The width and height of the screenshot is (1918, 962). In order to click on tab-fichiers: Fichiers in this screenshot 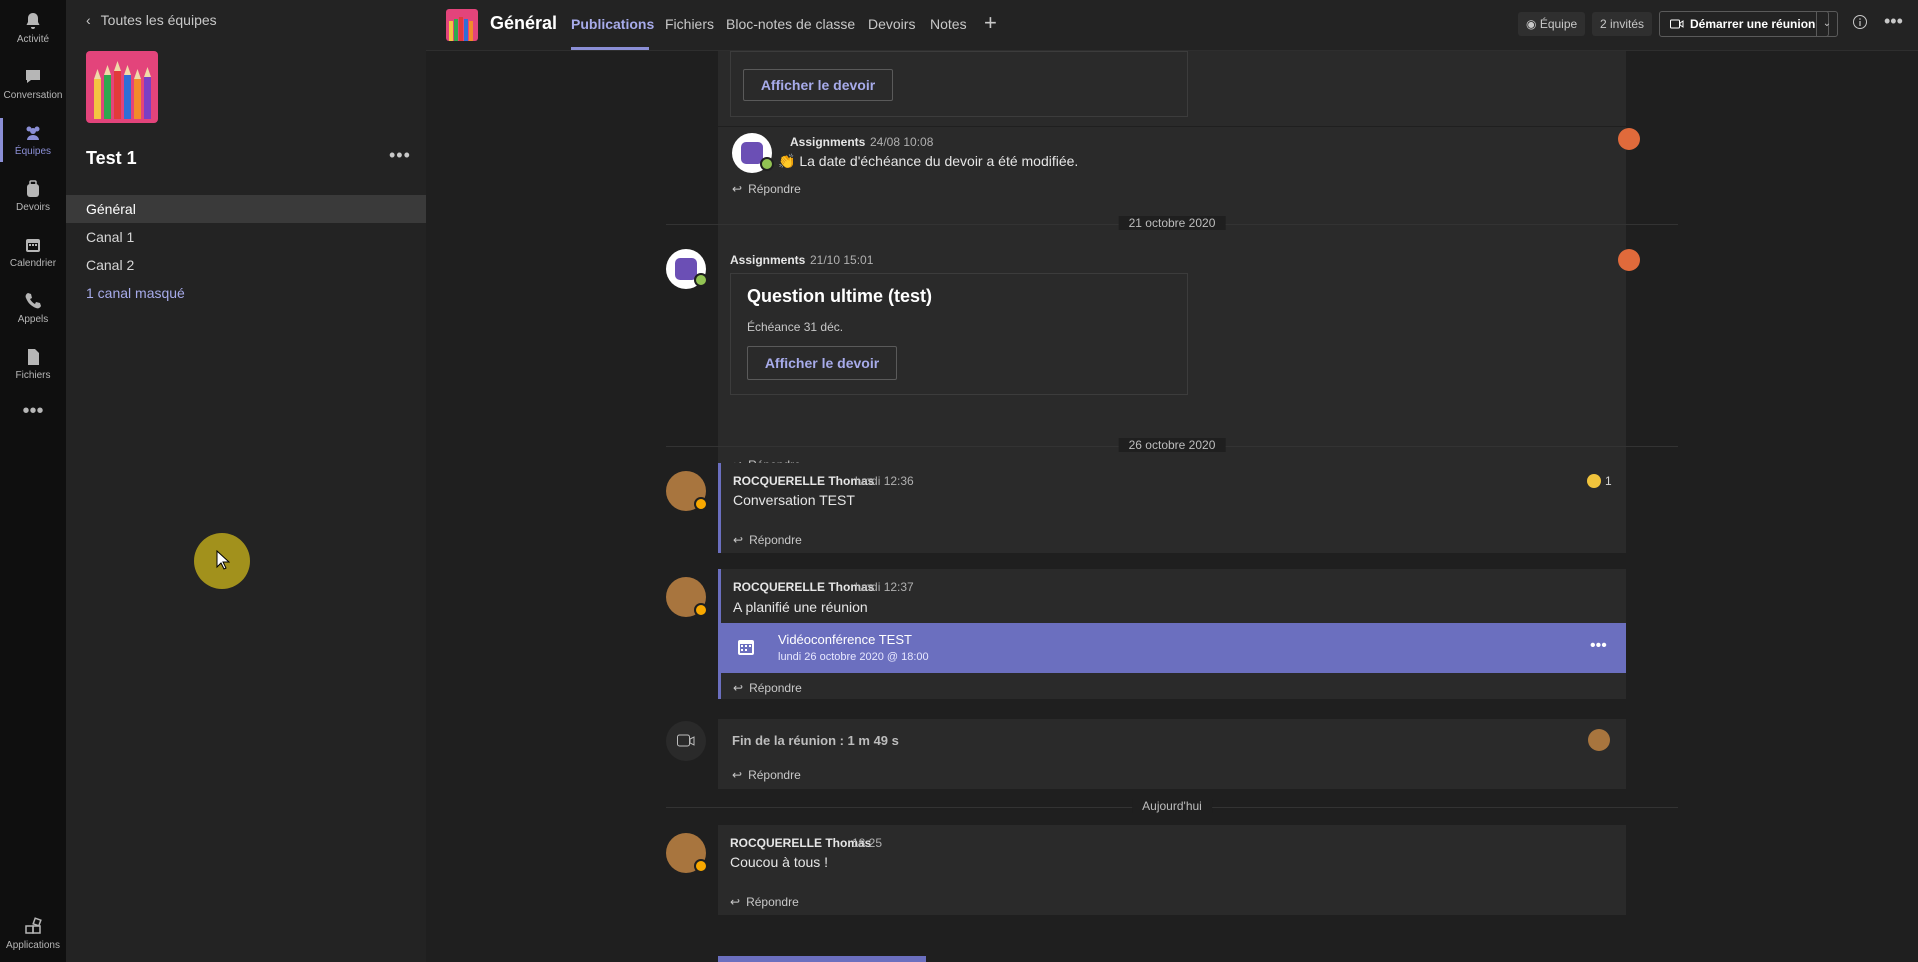, I will do `click(689, 24)`.